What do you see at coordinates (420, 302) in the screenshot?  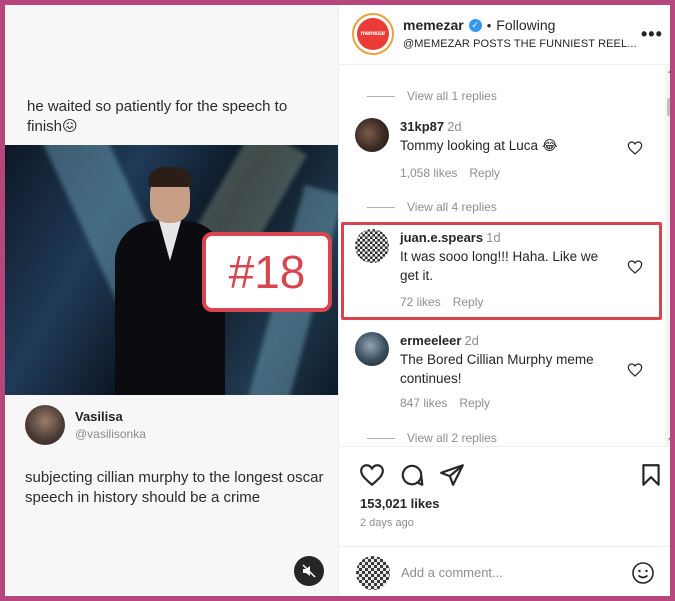 I see `comment-likes: 72 likes` at bounding box center [420, 302].